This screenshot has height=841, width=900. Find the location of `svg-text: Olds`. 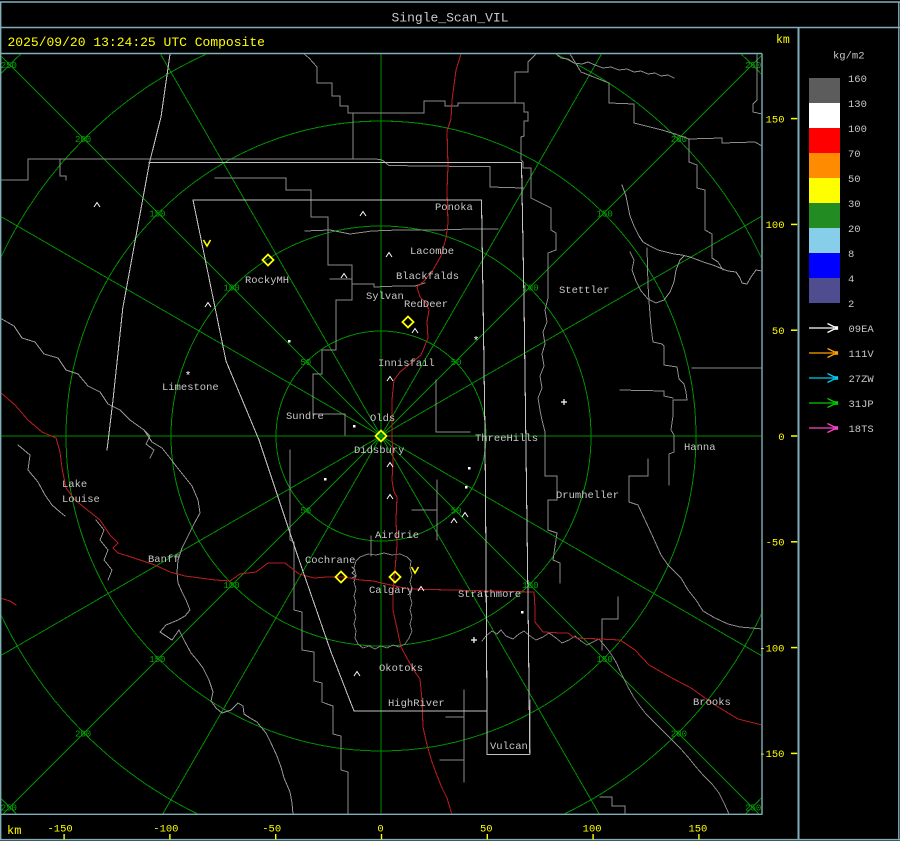

svg-text: Olds is located at coordinates (382, 419).